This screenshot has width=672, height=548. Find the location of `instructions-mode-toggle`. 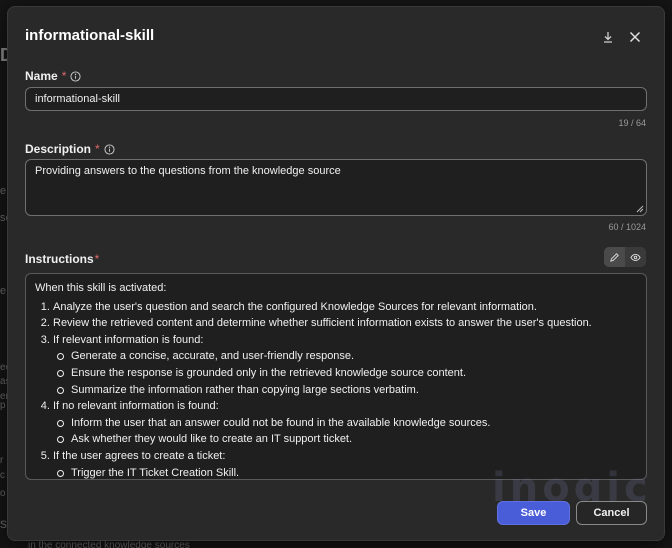

instructions-mode-toggle is located at coordinates (625, 257).